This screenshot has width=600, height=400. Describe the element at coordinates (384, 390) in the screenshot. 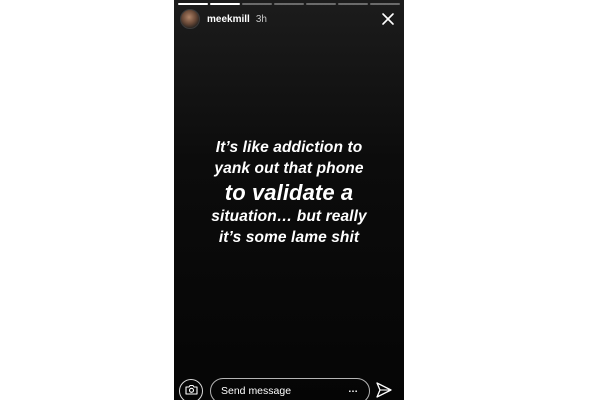

I see `send-icon` at that location.